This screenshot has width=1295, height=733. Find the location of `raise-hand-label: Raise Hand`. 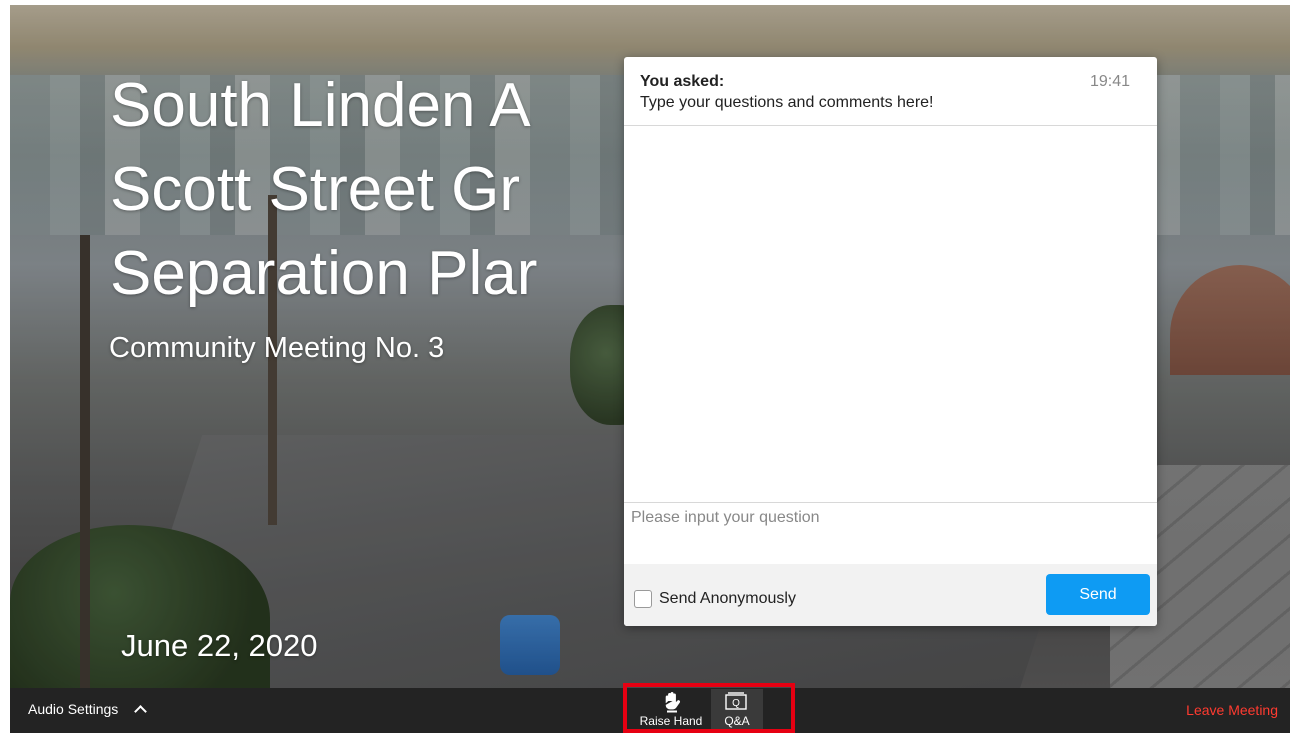

raise-hand-label: Raise Hand is located at coordinates (671, 721).